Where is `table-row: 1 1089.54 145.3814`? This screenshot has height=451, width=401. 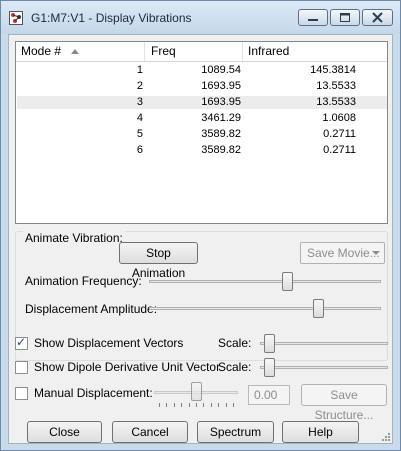 table-row: 1 1089.54 145.3814 is located at coordinates (202, 70).